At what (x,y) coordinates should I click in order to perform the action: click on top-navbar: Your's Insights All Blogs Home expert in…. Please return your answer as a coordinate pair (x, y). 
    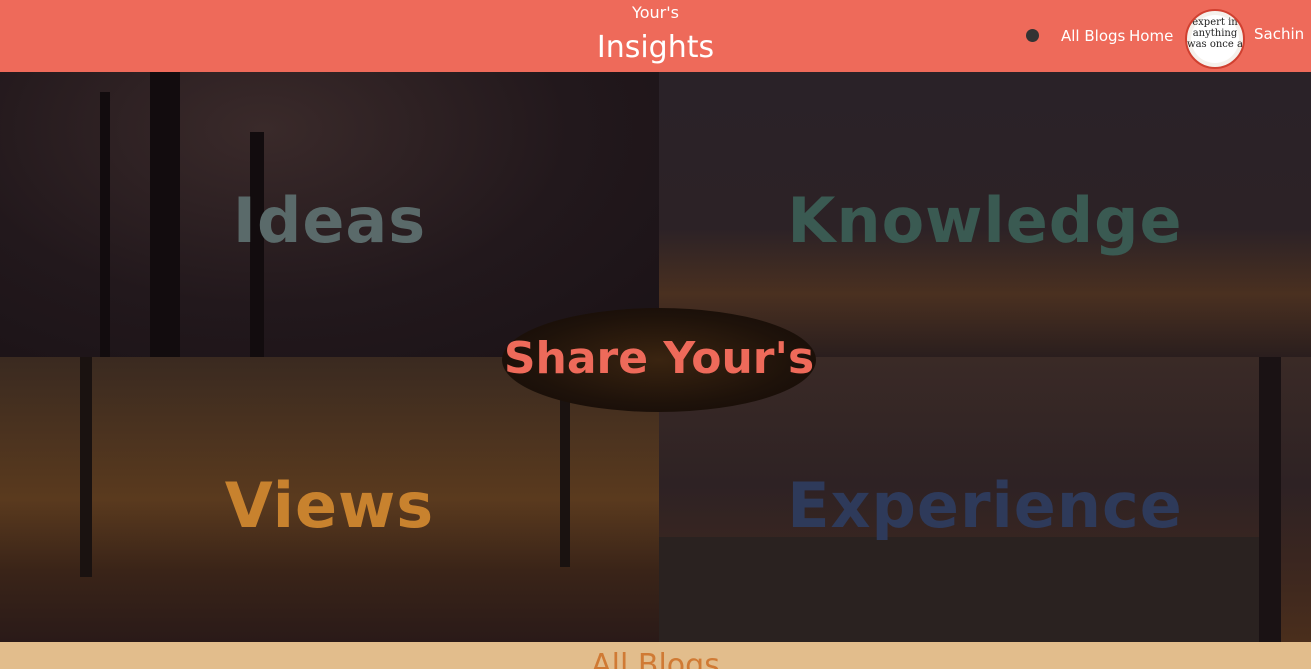
    Looking at the image, I should click on (655, 36).